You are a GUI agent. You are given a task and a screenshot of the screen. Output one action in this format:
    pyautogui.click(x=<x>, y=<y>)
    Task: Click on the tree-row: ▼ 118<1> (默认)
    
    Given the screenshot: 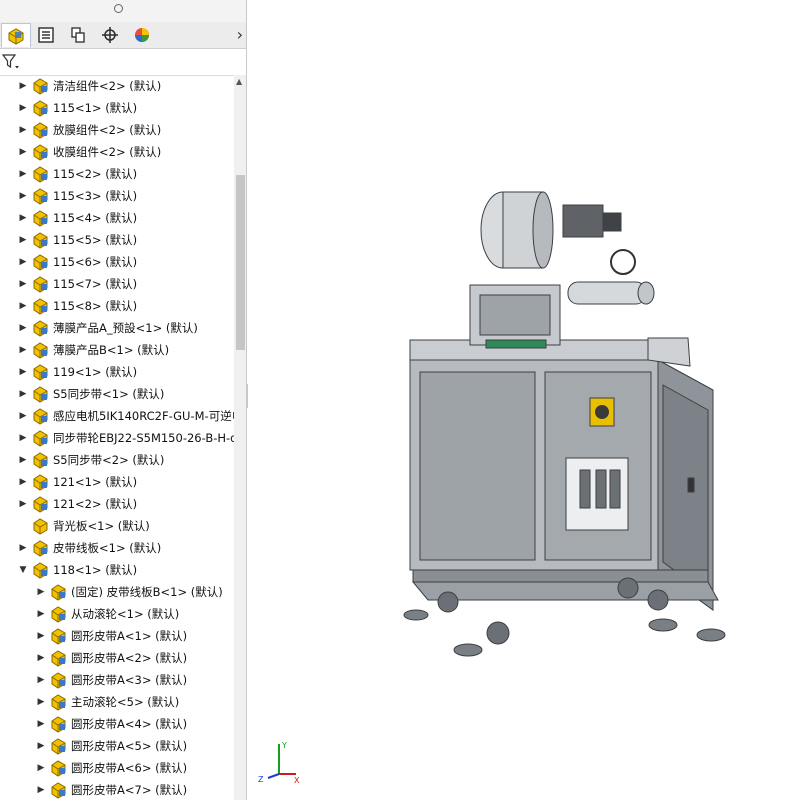 What is the action you would take?
    pyautogui.click(x=117, y=570)
    